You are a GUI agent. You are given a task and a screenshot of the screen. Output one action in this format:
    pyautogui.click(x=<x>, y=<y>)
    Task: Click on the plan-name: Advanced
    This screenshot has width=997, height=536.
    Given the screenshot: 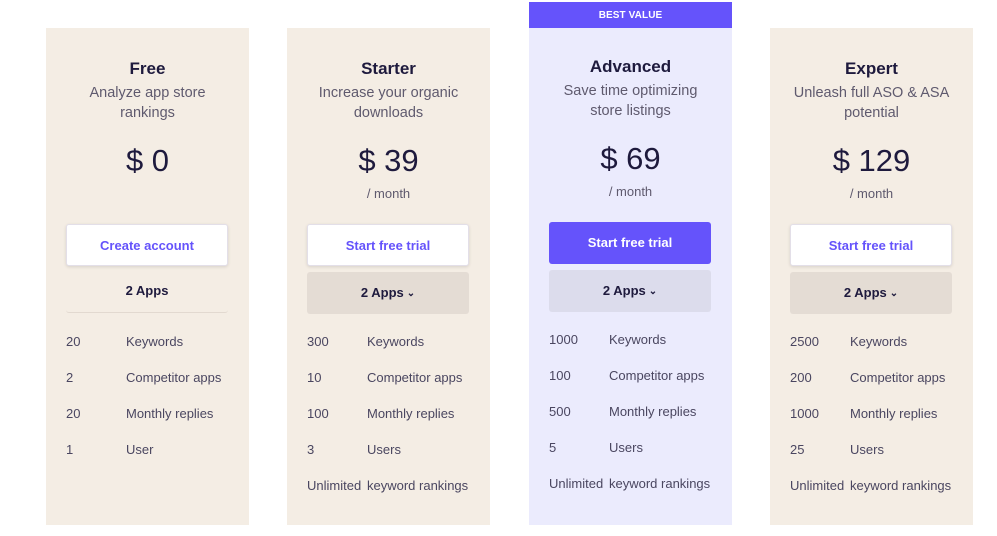 What is the action you would take?
    pyautogui.click(x=630, y=66)
    